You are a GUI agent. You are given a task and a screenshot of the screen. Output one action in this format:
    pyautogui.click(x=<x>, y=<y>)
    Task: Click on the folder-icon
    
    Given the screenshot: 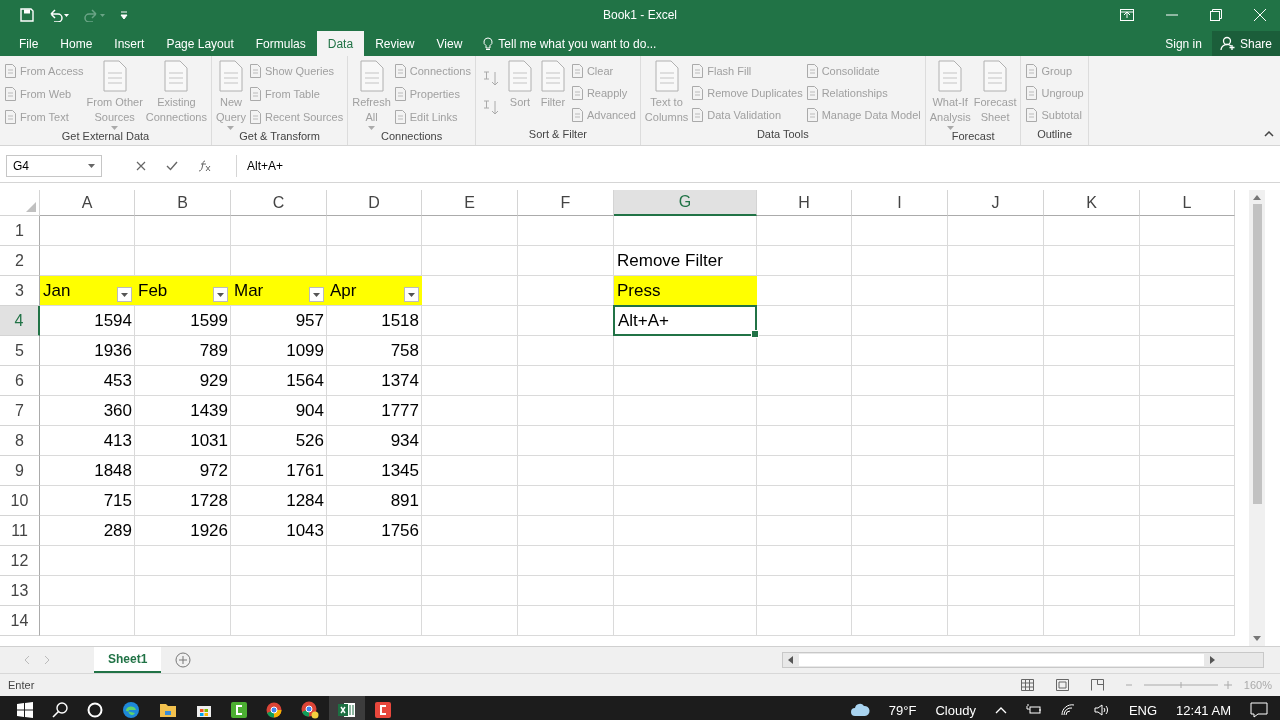 What is the action you would take?
    pyautogui.click(x=168, y=710)
    